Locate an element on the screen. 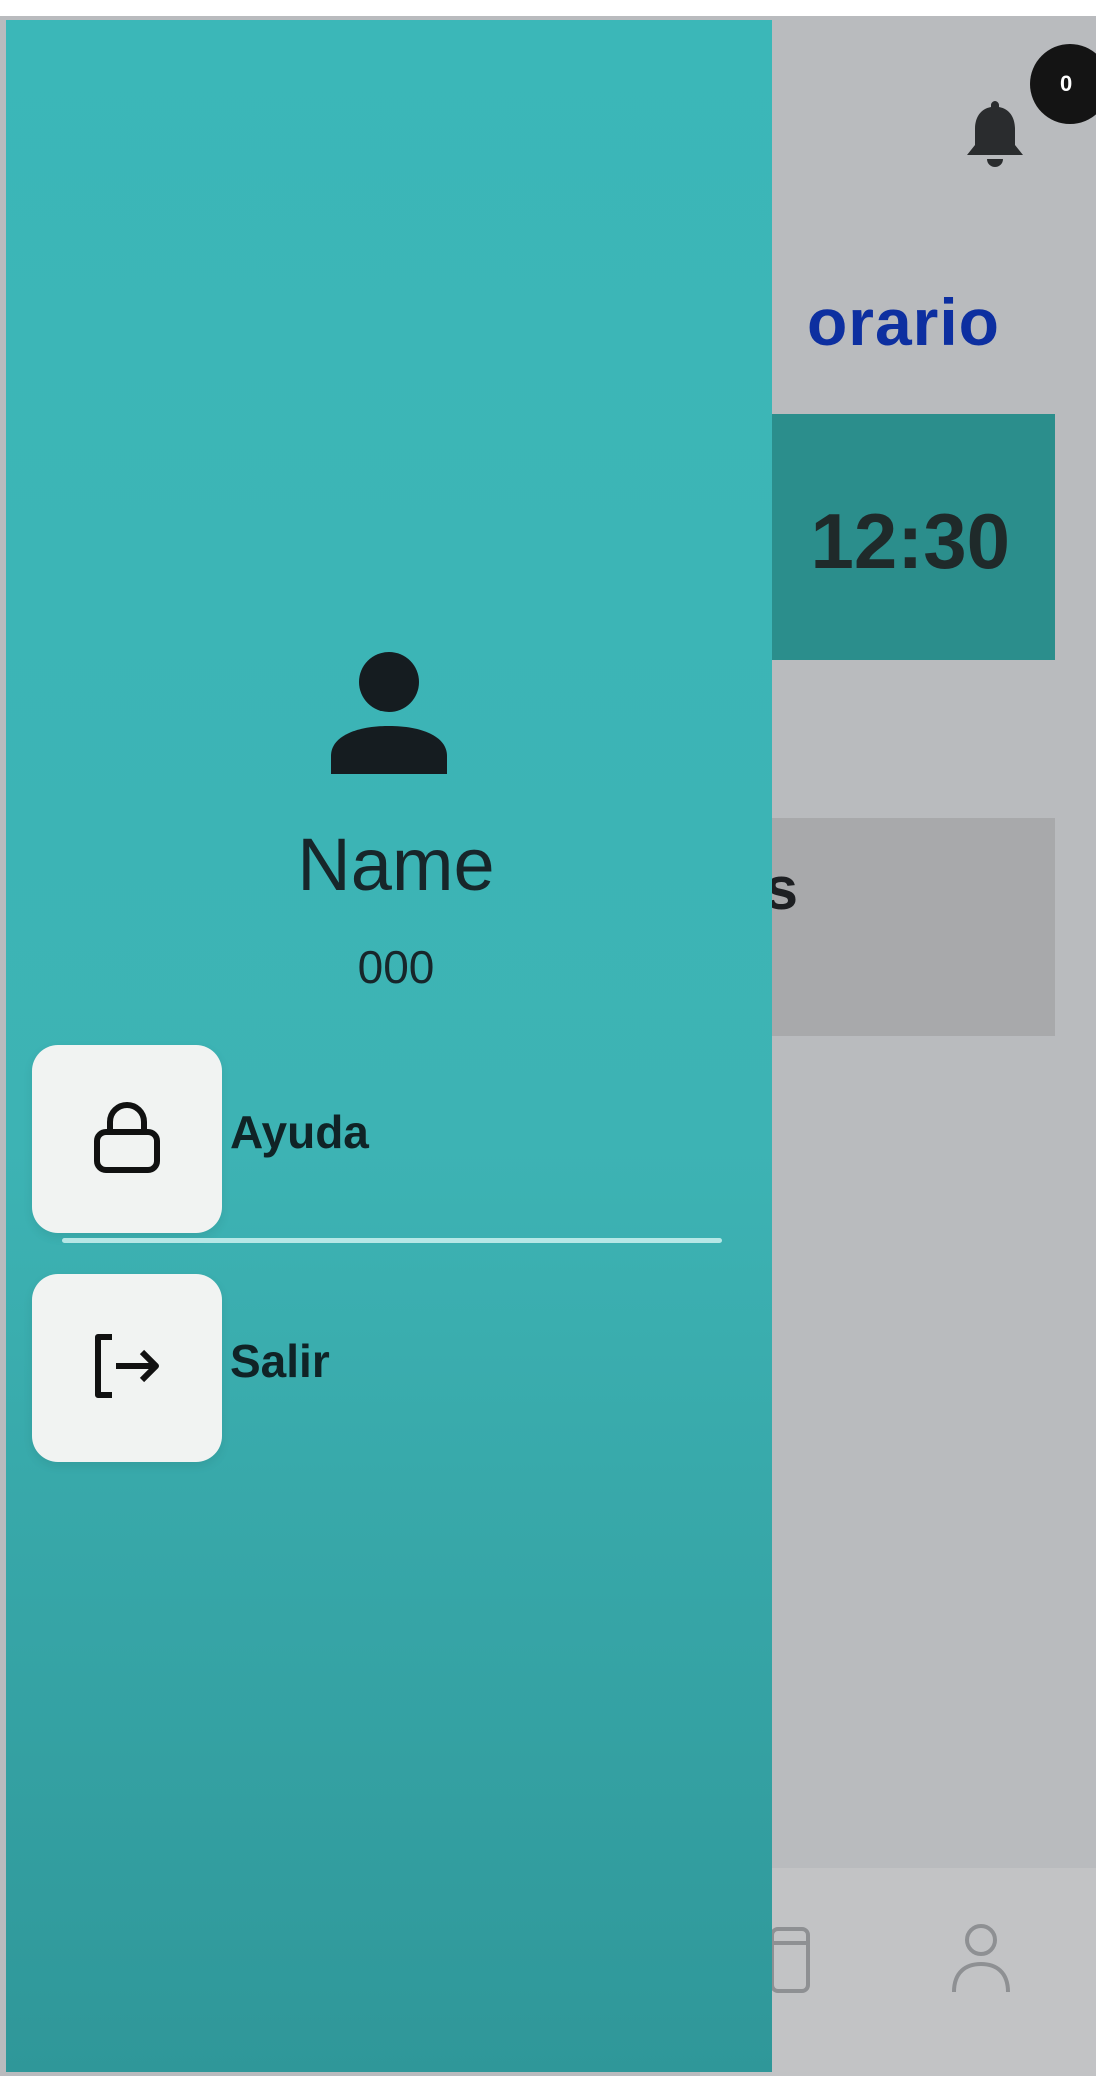 Image resolution: width=1096 pixels, height=2076 pixels. person-icon is located at coordinates (389, 722).